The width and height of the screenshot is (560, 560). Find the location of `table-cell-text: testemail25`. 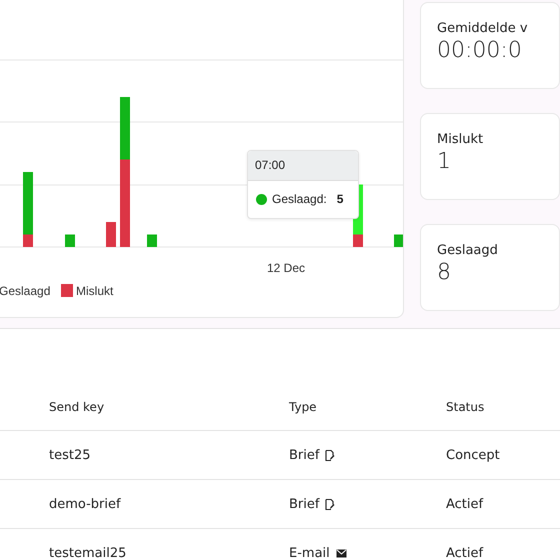

table-cell-text: testemail25 is located at coordinates (88, 553).